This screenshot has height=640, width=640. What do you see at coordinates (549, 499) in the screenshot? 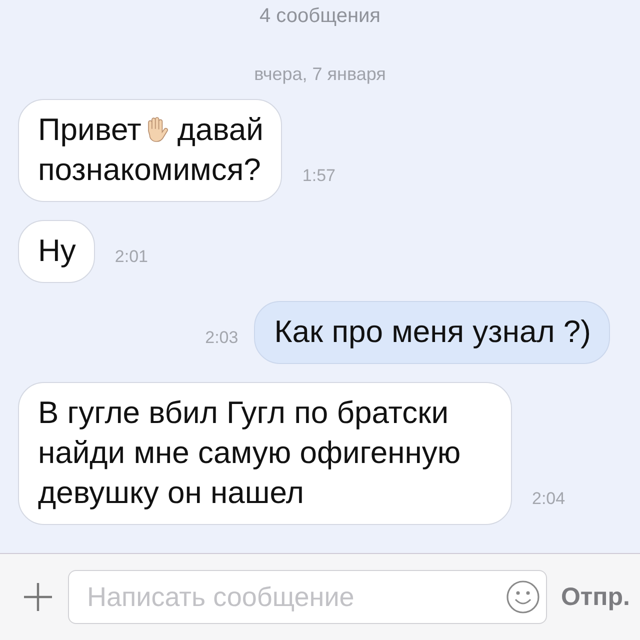
I see `message-time: 2:04` at bounding box center [549, 499].